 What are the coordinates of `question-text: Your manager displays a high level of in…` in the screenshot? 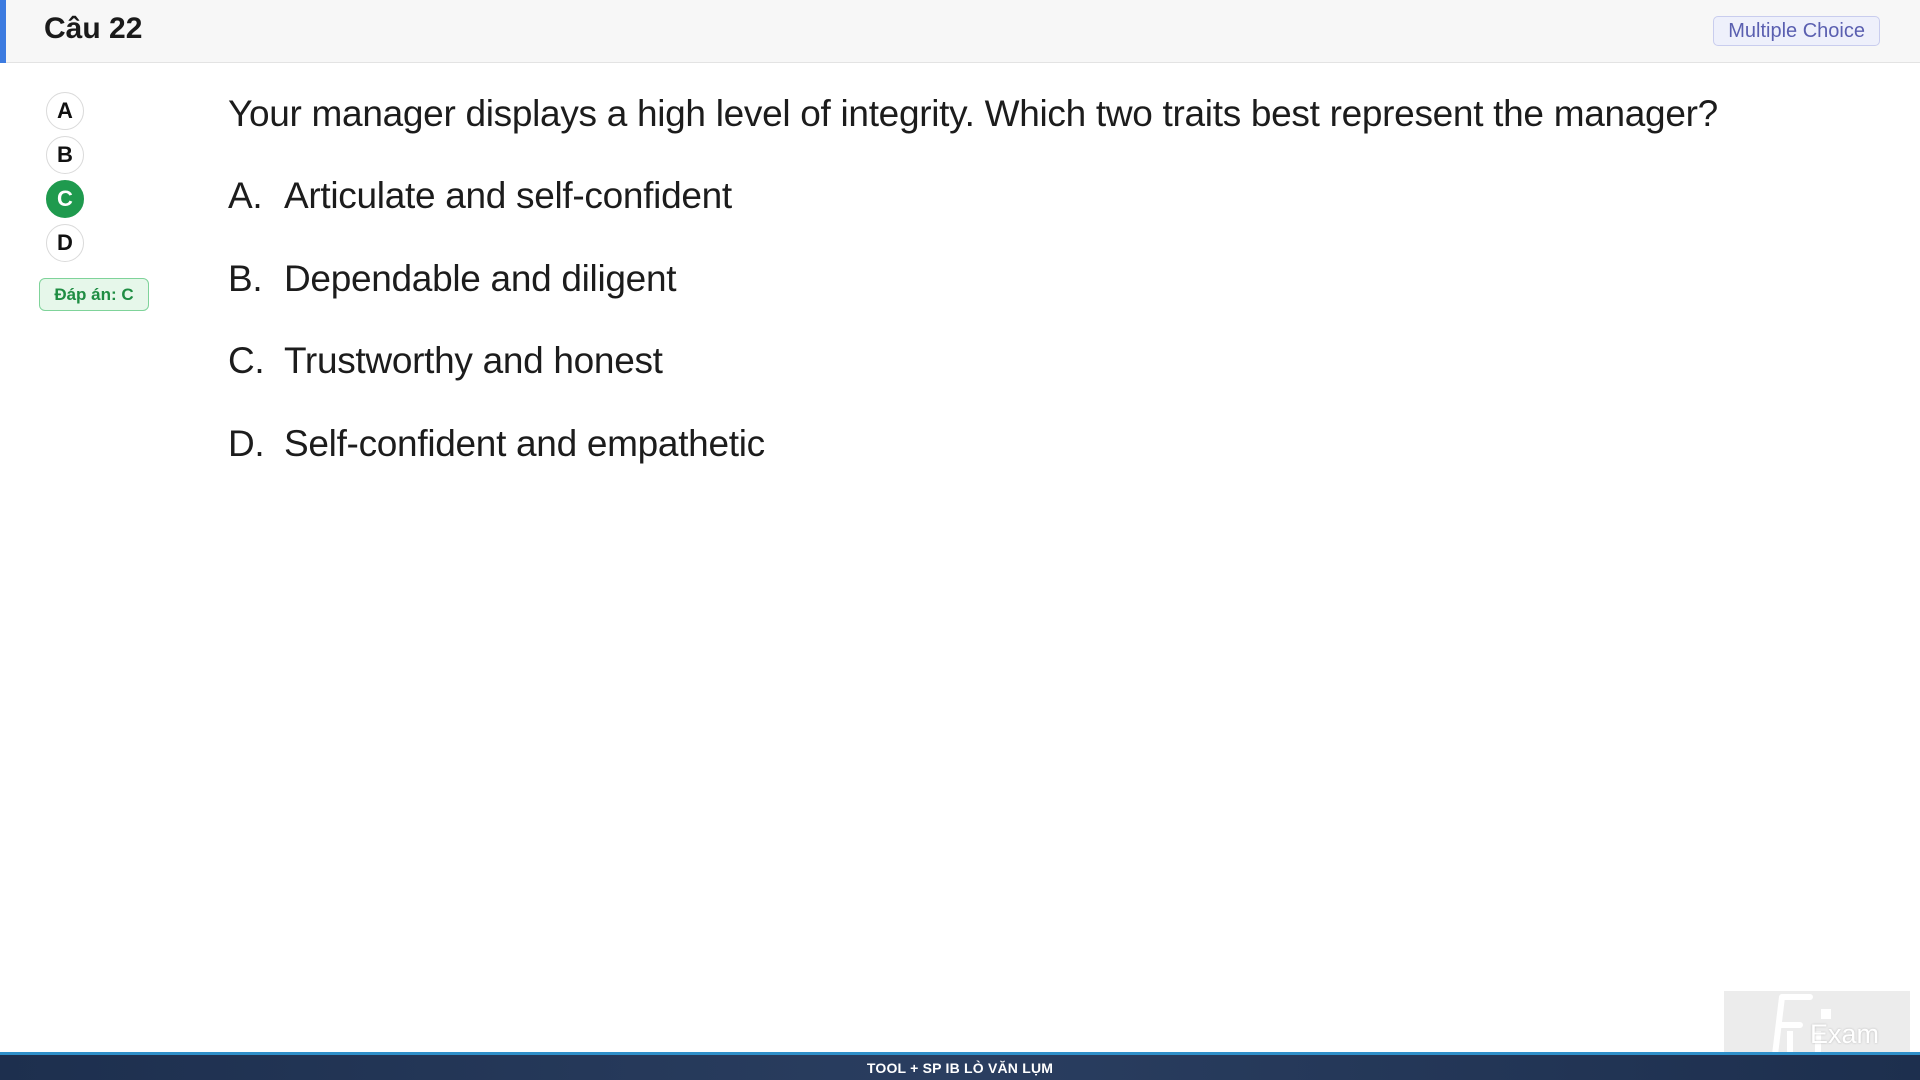 It's located at (973, 113).